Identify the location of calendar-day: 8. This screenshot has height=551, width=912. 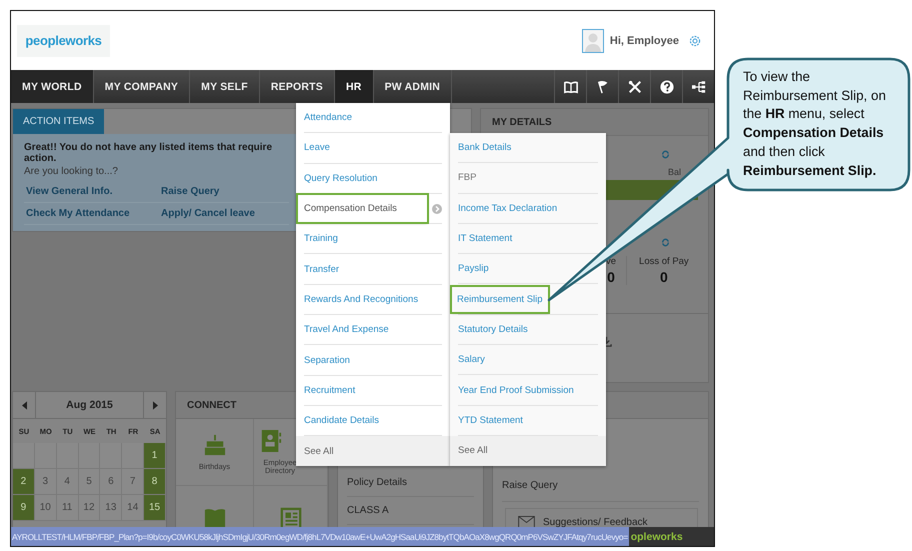
(155, 482).